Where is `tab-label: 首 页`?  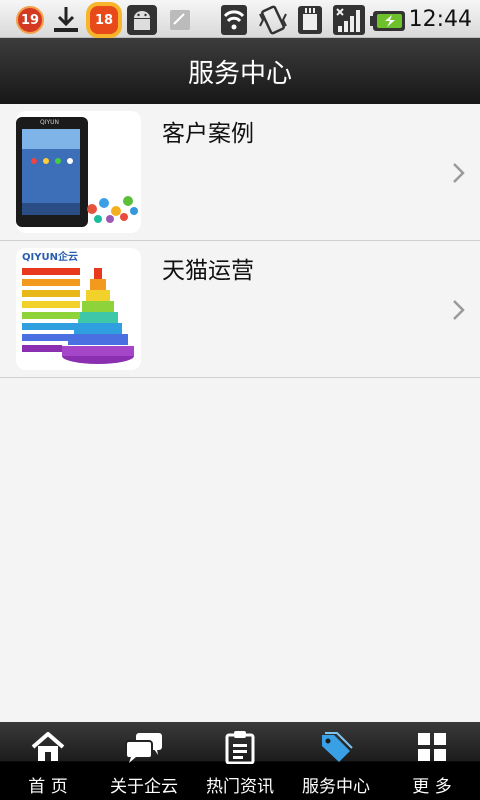
tab-label: 首 页 is located at coordinates (48, 787).